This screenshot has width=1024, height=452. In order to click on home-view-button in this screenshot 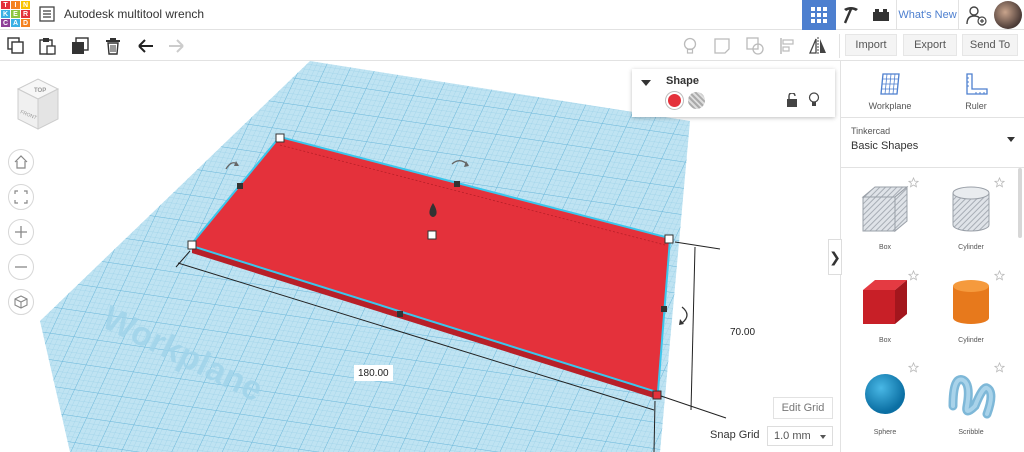, I will do `click(21, 162)`.